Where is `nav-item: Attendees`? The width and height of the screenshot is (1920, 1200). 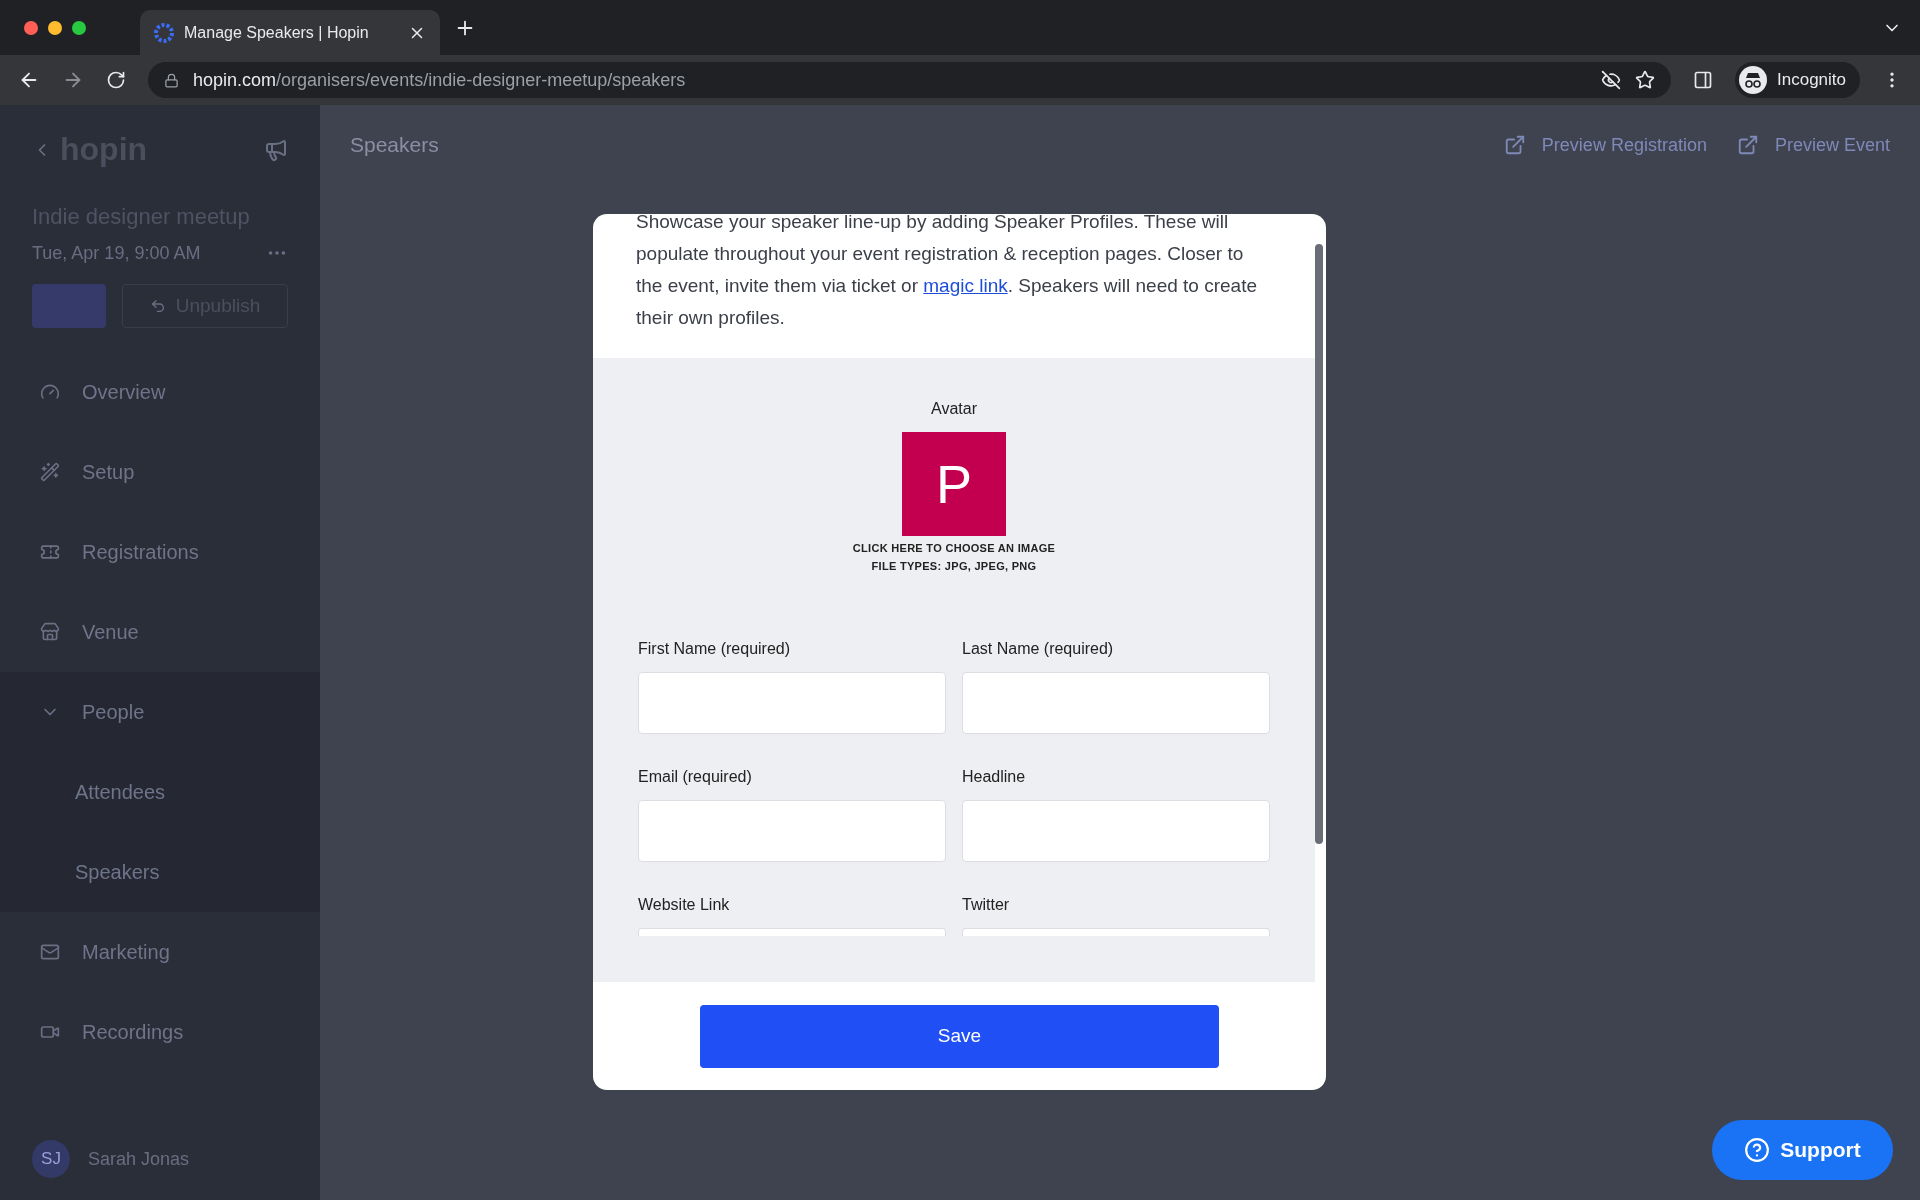 nav-item: Attendees is located at coordinates (160, 792).